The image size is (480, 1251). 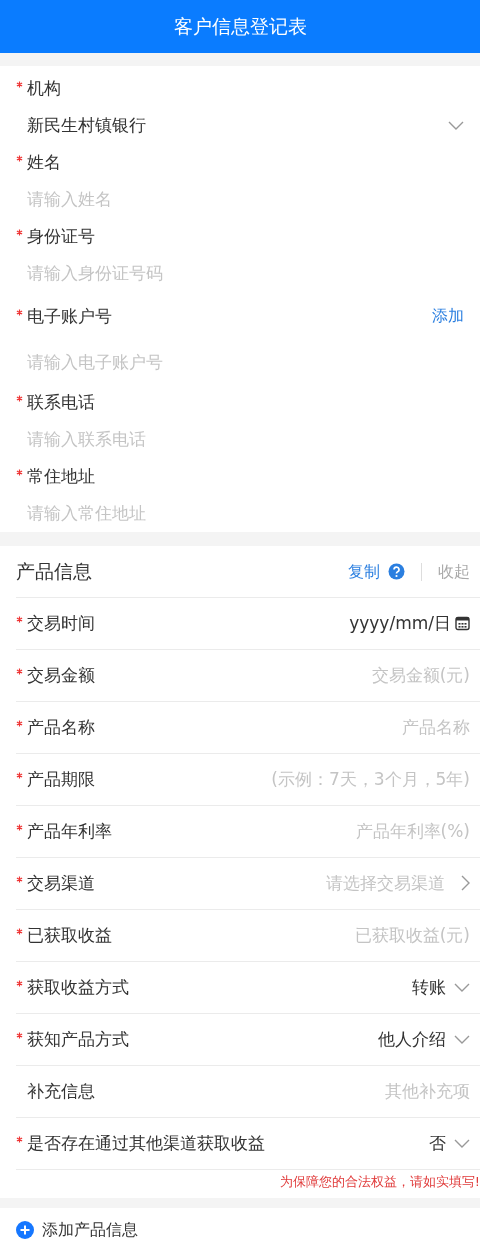 I want to click on select-value: 新民生村镇银行, so click(x=86, y=125).